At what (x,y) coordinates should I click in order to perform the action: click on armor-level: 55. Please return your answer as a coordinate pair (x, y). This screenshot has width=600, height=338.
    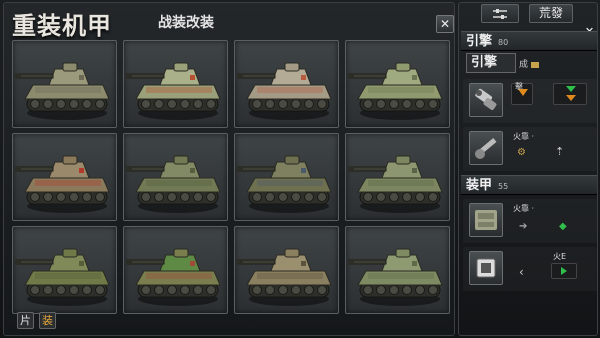
    Looking at the image, I should click on (503, 186).